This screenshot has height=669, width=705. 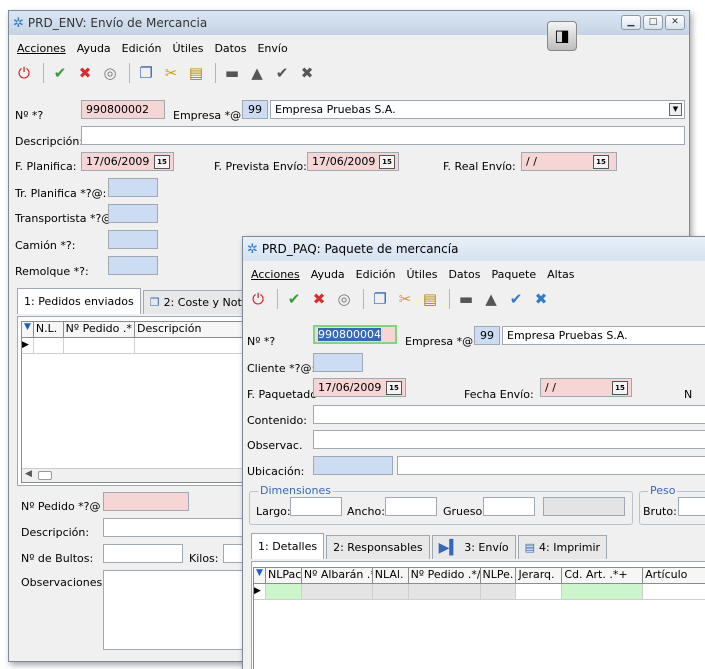 I want to click on tab-coste-nota: ❐ 2: Coste y Nota, so click(x=199, y=302).